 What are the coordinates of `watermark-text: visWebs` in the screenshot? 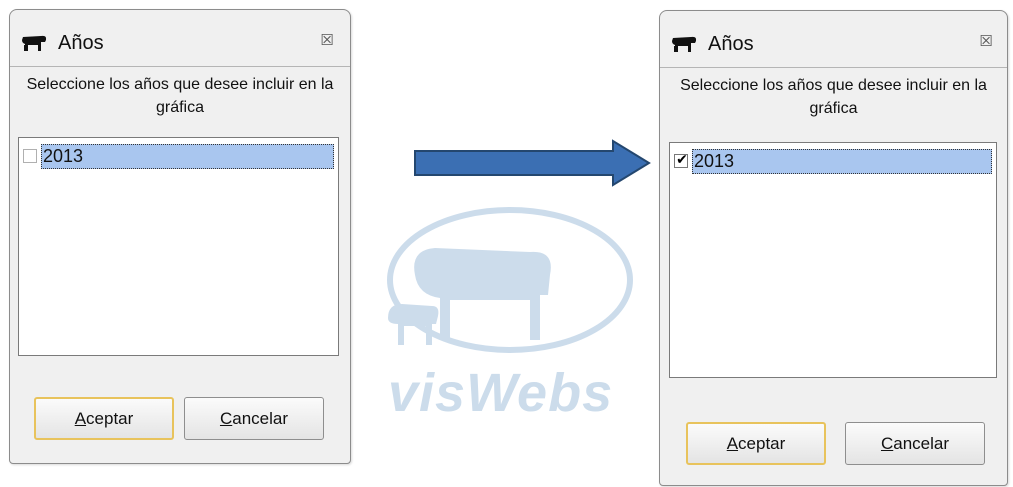 It's located at (501, 393).